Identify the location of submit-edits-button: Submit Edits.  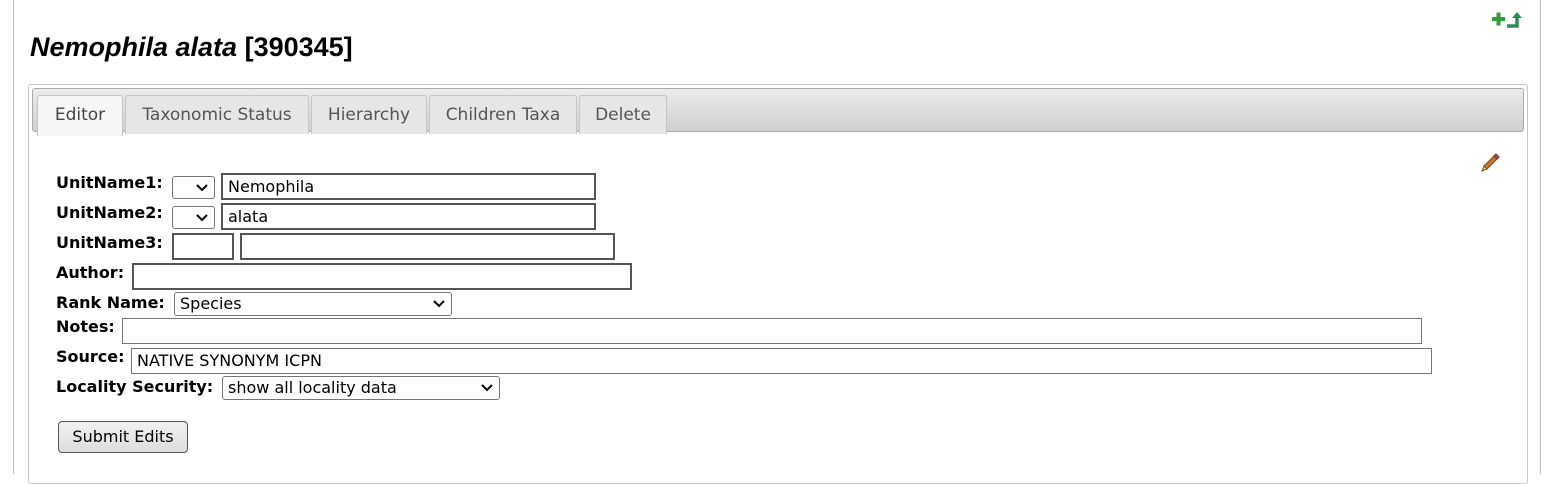
(123, 437).